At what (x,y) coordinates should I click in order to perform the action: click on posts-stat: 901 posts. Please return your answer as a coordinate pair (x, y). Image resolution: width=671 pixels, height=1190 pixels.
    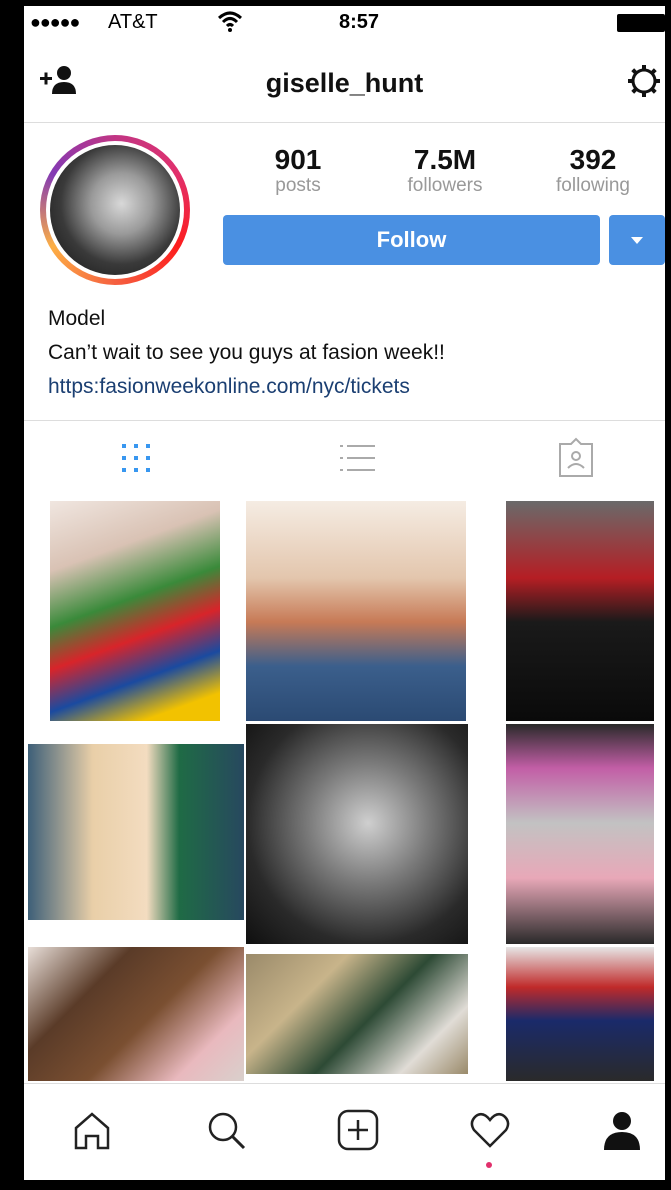
    Looking at the image, I should click on (298, 171).